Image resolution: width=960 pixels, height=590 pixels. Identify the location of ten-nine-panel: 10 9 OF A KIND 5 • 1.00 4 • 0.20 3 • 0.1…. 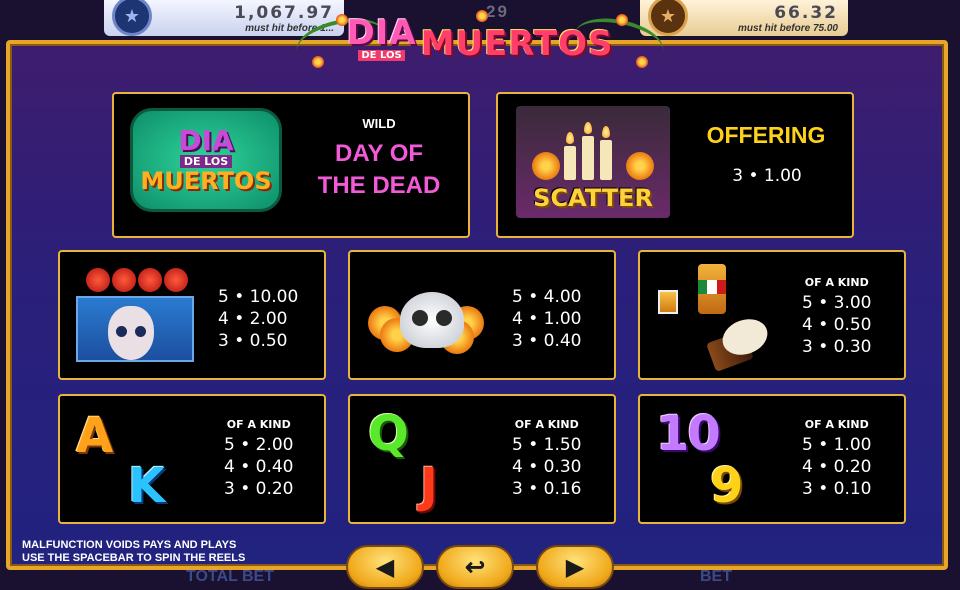
(772, 459).